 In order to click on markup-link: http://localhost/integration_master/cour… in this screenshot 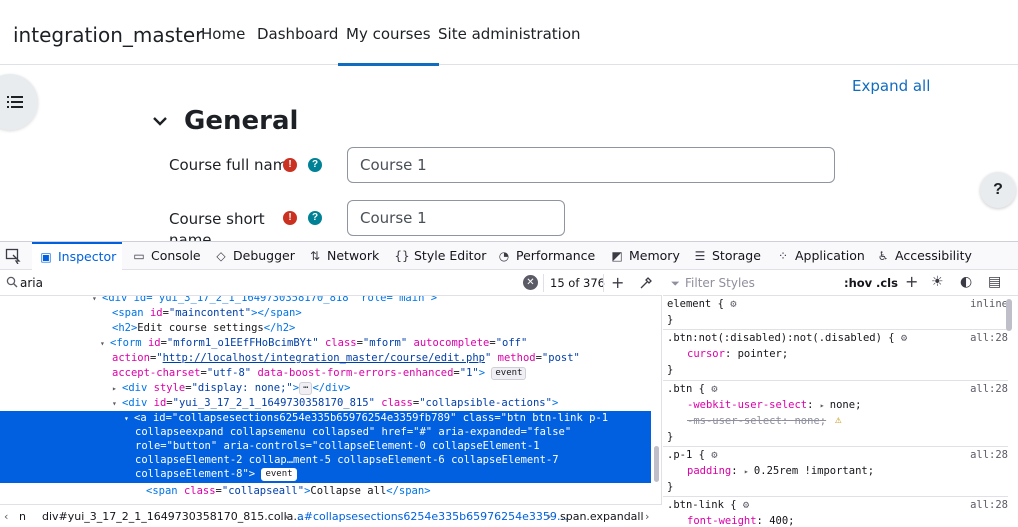, I will do `click(324, 358)`.